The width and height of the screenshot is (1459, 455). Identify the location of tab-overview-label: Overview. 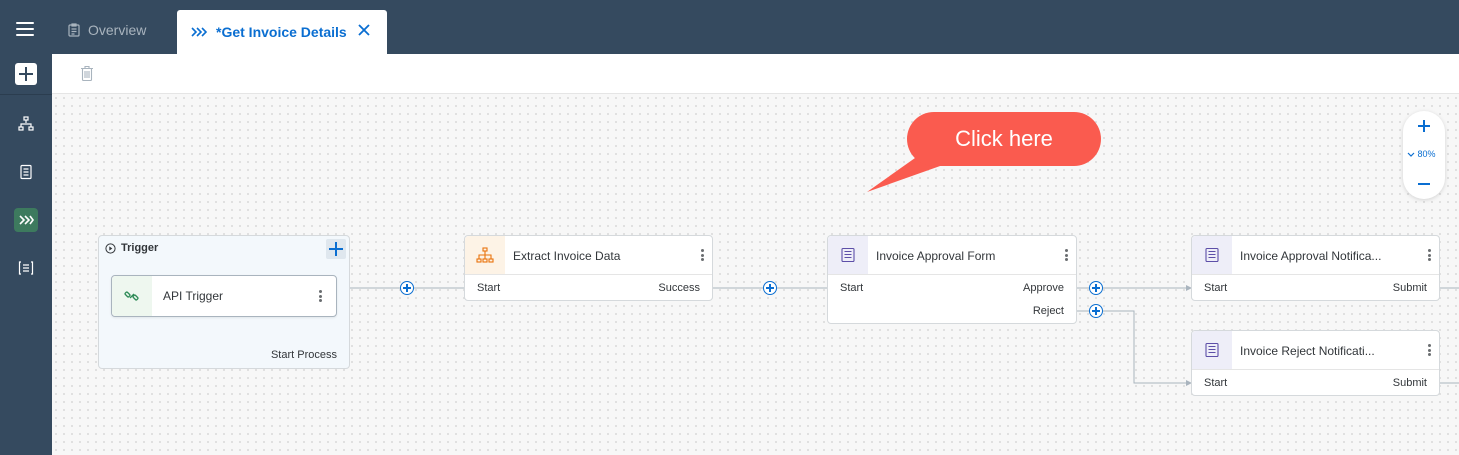
(117, 30).